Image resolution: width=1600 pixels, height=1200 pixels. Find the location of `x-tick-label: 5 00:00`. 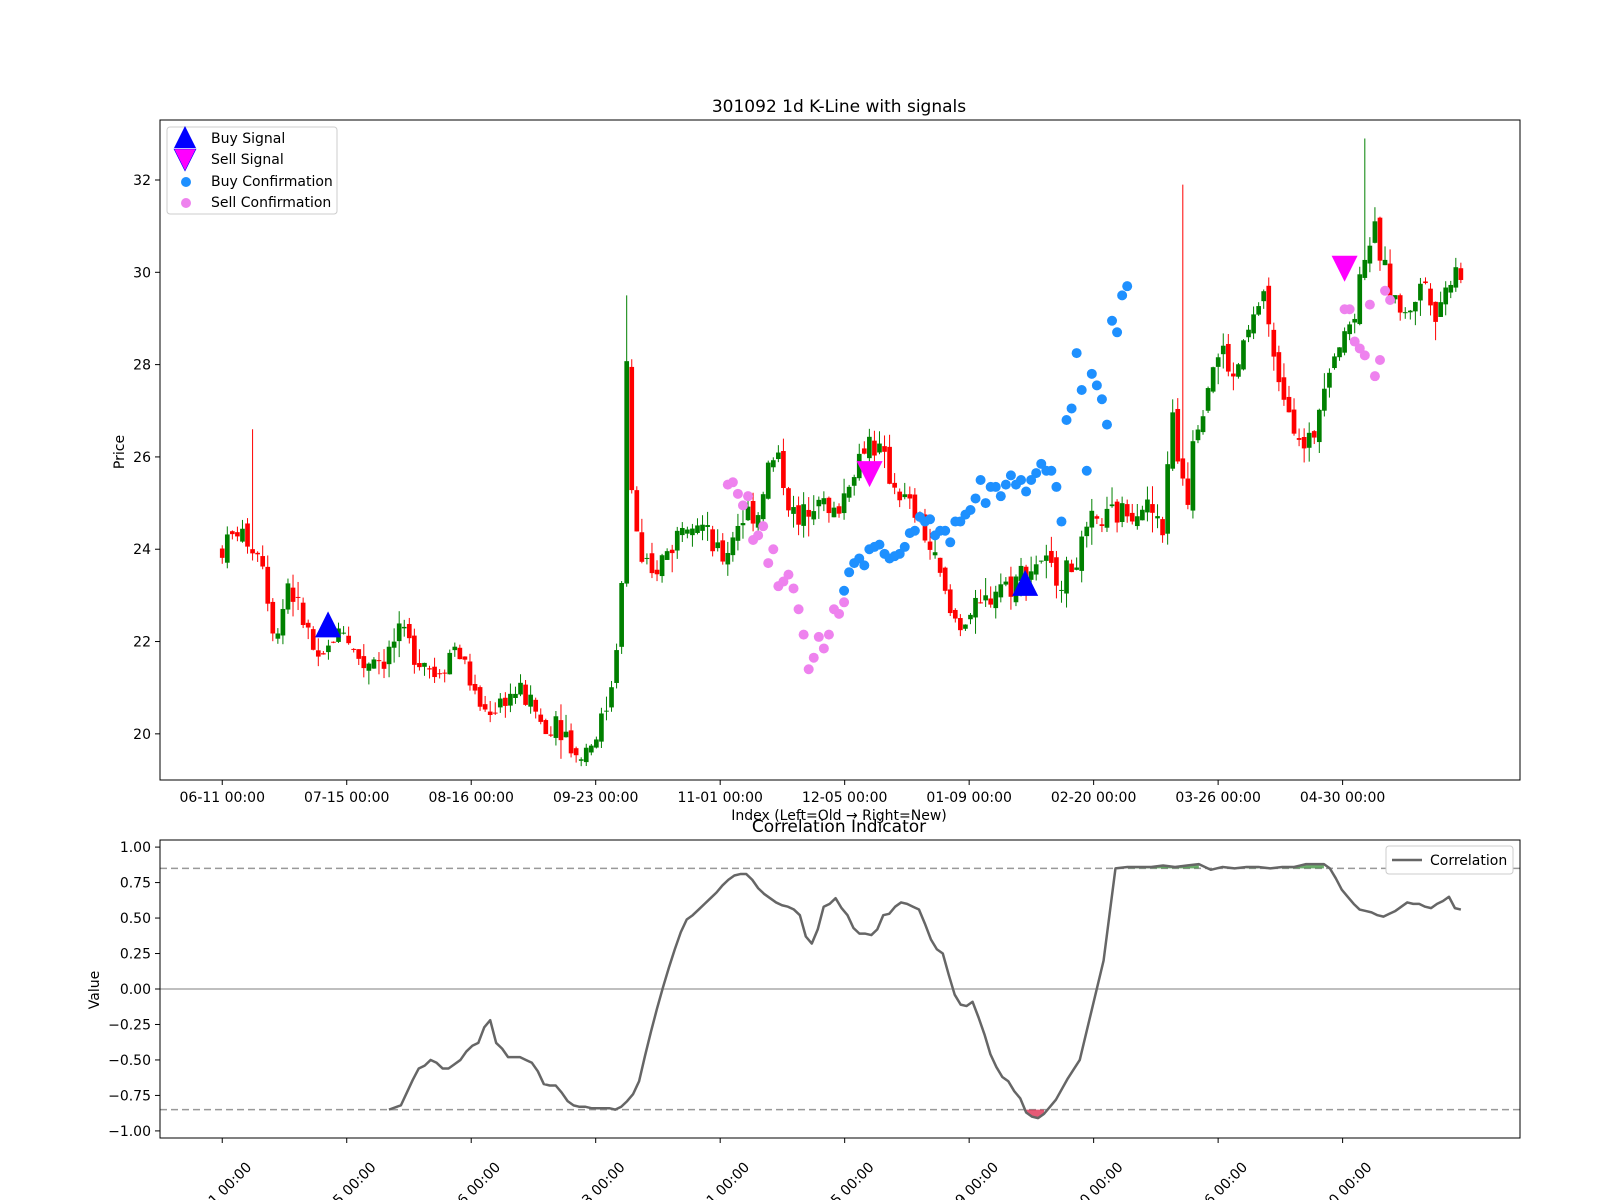

x-tick-label: 5 00:00 is located at coordinates (852, 1180).